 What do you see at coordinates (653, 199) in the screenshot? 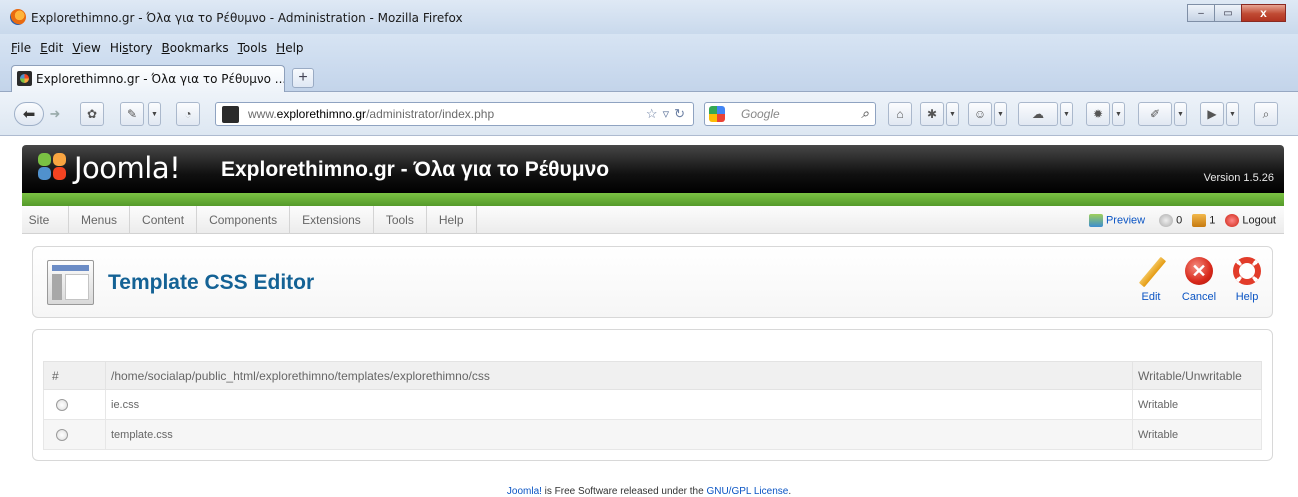
I see `header-accent-bar` at bounding box center [653, 199].